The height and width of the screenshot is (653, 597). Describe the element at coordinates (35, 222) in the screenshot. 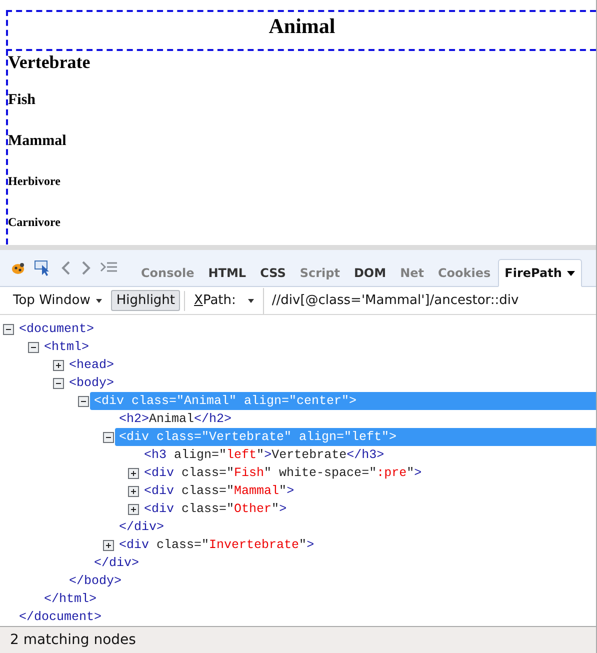

I see `page-heading: Carnivore` at that location.